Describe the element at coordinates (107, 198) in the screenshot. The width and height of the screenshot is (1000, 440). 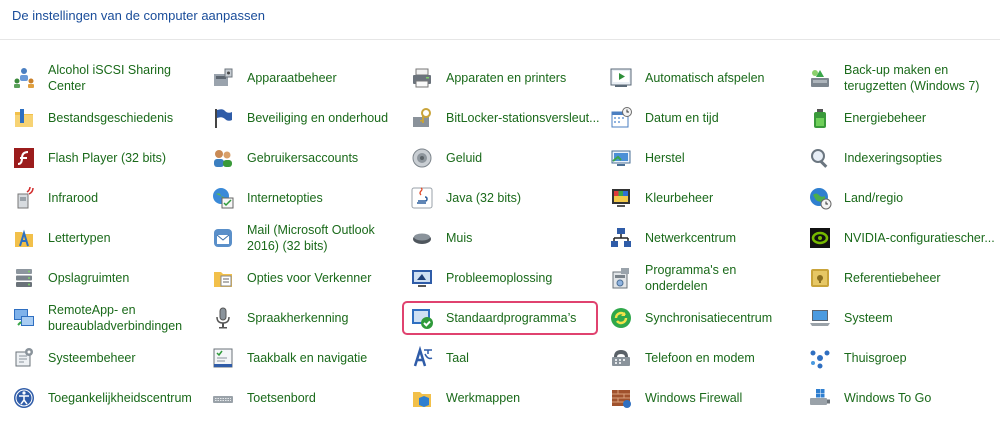
I see `item-infrarood: Infrarood` at that location.